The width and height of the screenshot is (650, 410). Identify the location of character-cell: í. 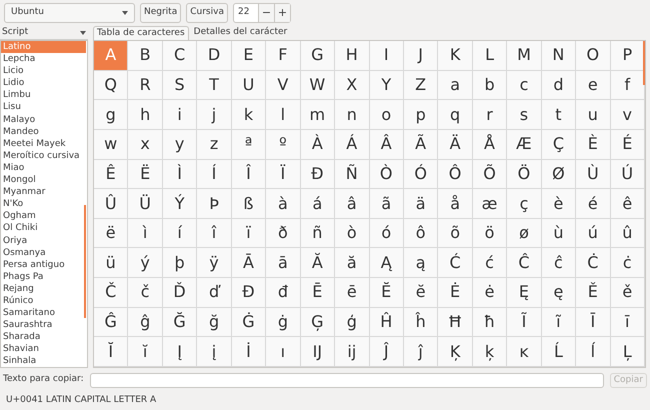
(180, 233).